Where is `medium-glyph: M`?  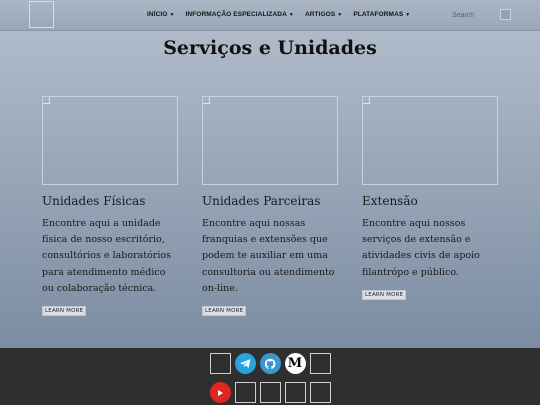
medium-glyph: M is located at coordinates (295, 363).